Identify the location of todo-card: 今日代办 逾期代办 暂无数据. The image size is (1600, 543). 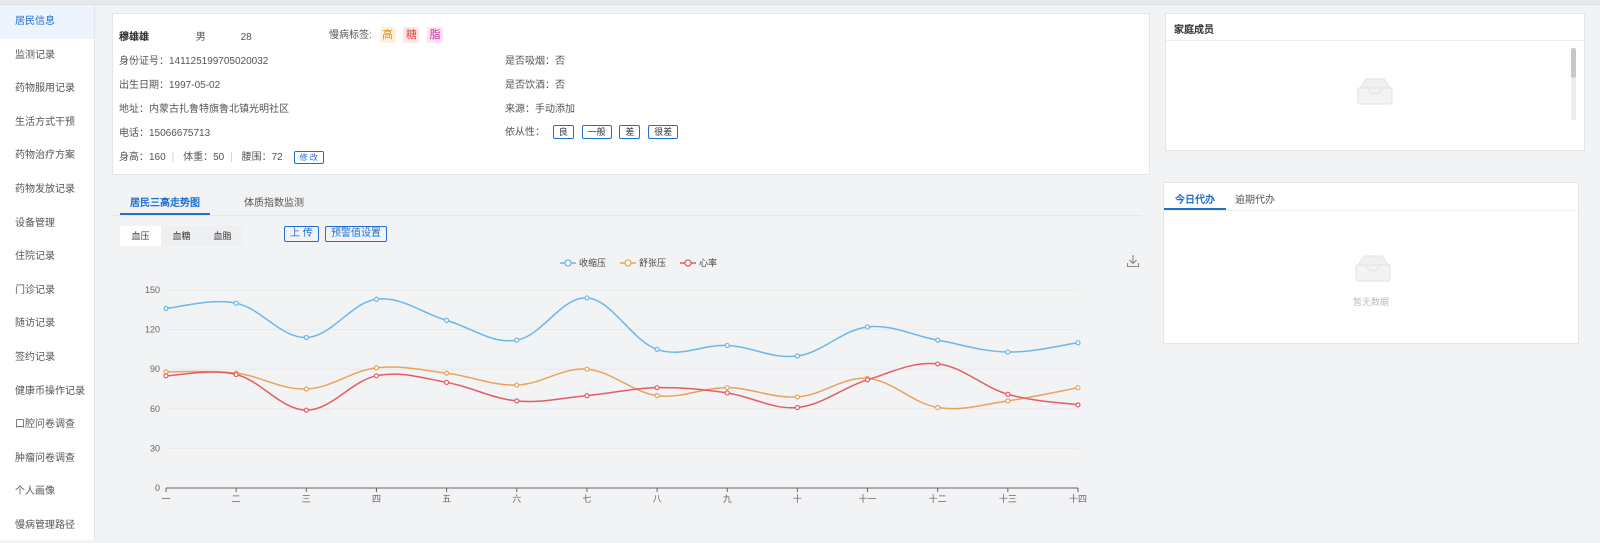
(1371, 263).